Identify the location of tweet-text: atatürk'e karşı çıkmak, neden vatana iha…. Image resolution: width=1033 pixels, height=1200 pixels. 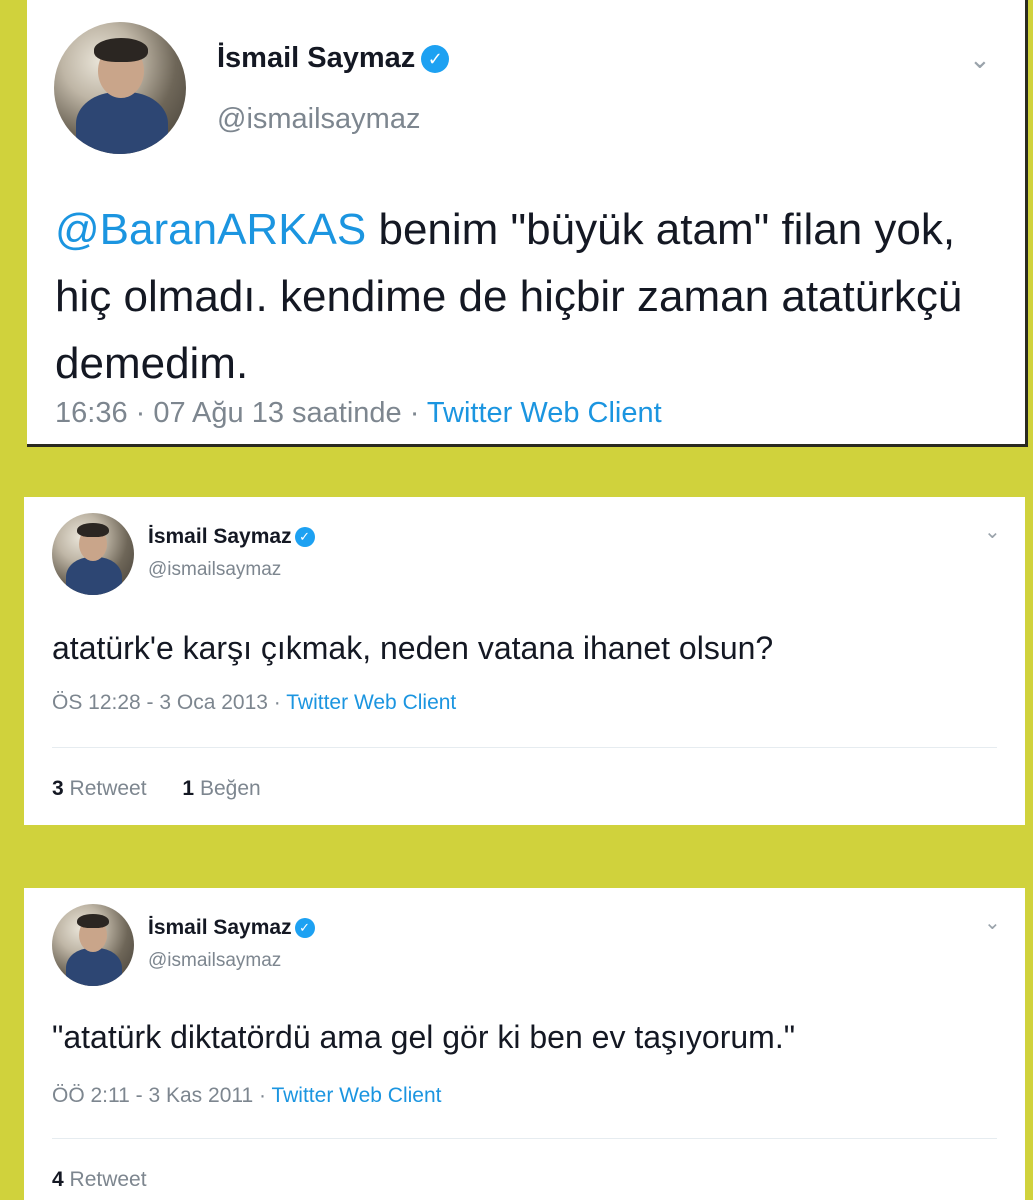
(413, 648).